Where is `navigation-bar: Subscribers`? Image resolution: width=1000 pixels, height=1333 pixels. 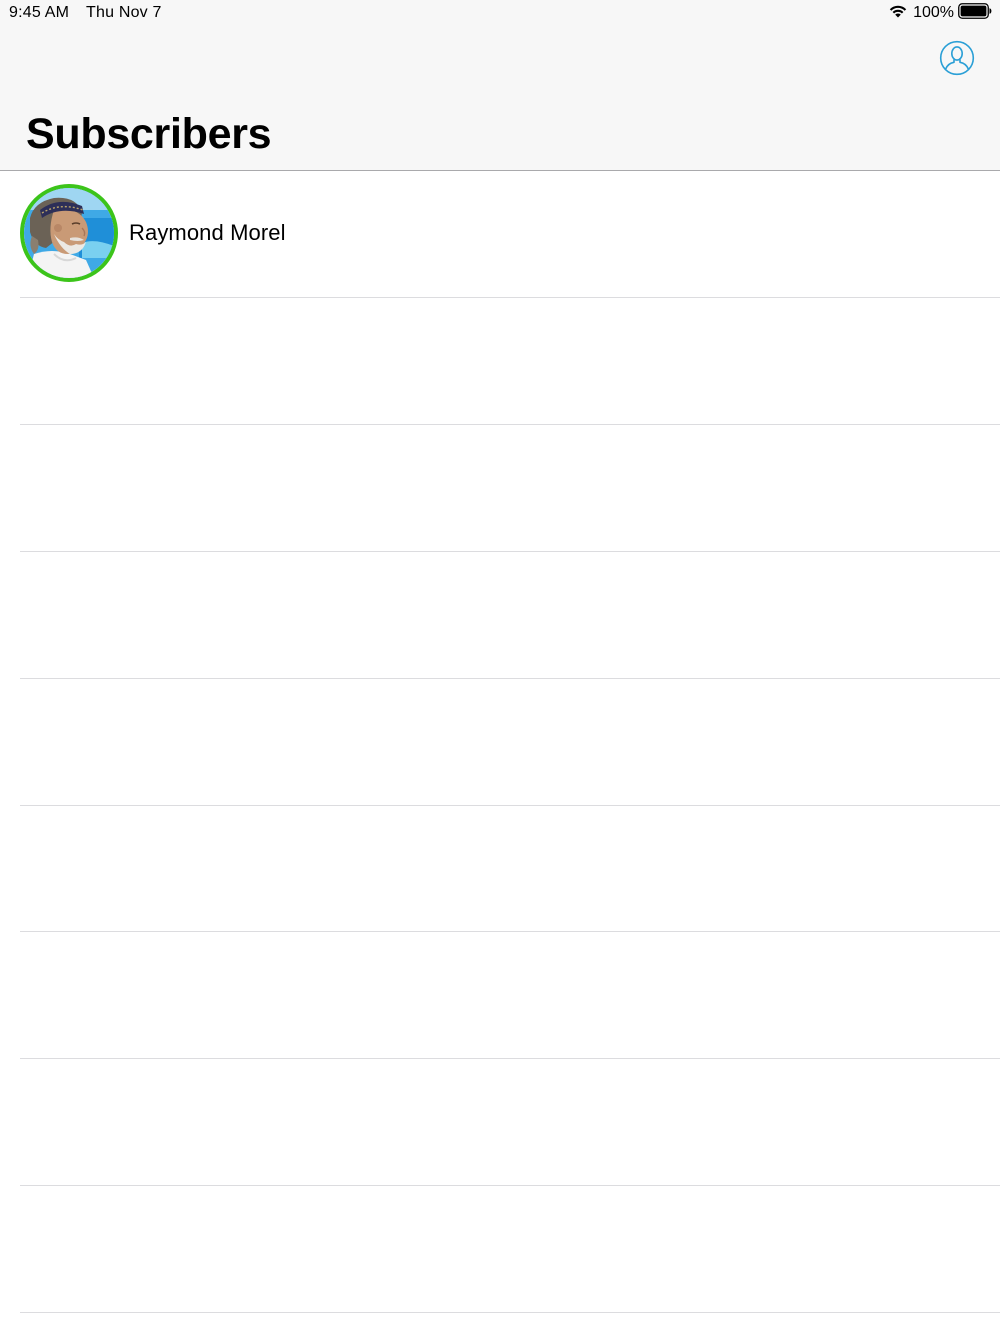 navigation-bar: Subscribers is located at coordinates (500, 98).